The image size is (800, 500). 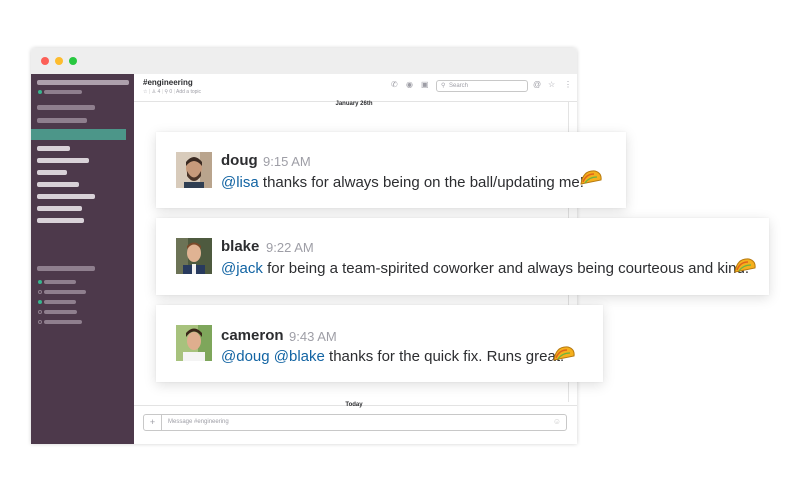 I want to click on info-icon: ◉, so click(x=409, y=85).